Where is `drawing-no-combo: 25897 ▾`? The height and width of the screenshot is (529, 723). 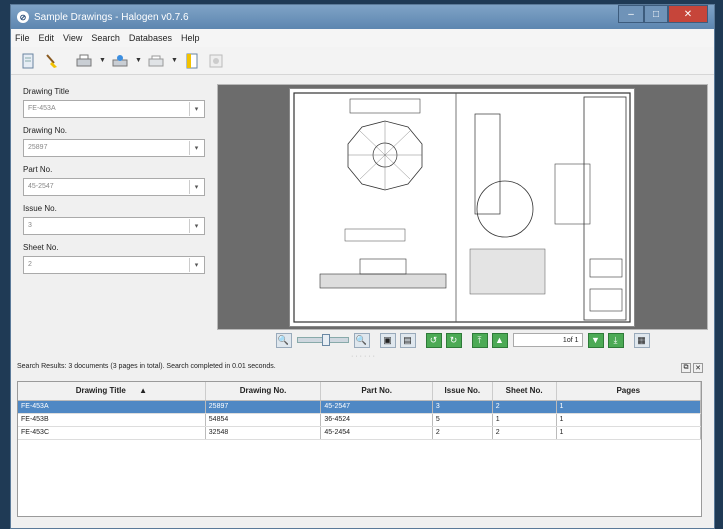 drawing-no-combo: 25897 ▾ is located at coordinates (114, 148).